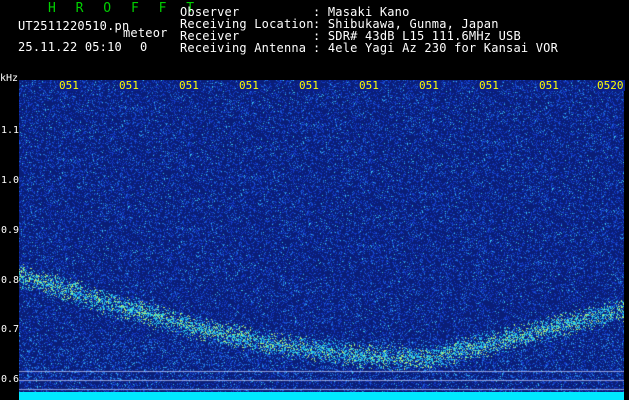 The width and height of the screenshot is (629, 400). Describe the element at coordinates (9, 239) in the screenshot. I see `y-axis: 1.1 1.0 0.9 0.8 0.7 0.6` at that location.